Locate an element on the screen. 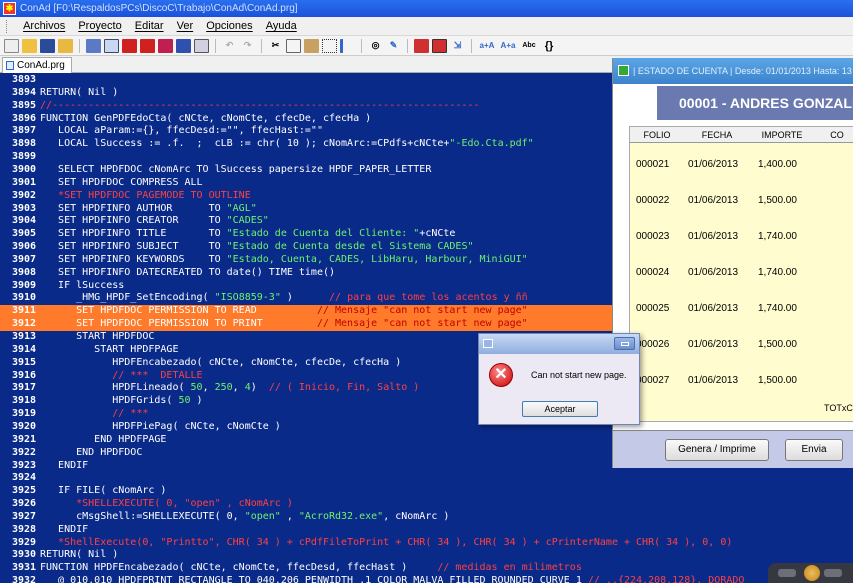 Image resolution: width=853 pixels, height=583 pixels. cell-folio: 000027 is located at coordinates (653, 380).